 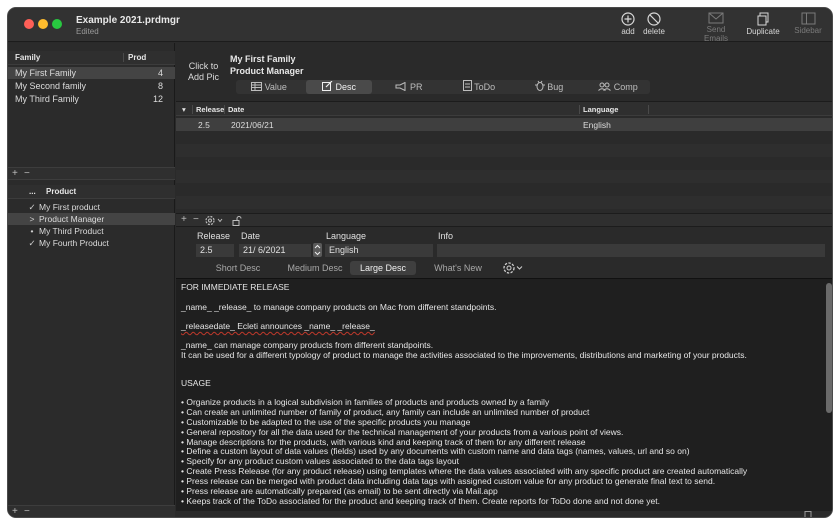 I want to click on editor-scrollbar, so click(x=829, y=348).